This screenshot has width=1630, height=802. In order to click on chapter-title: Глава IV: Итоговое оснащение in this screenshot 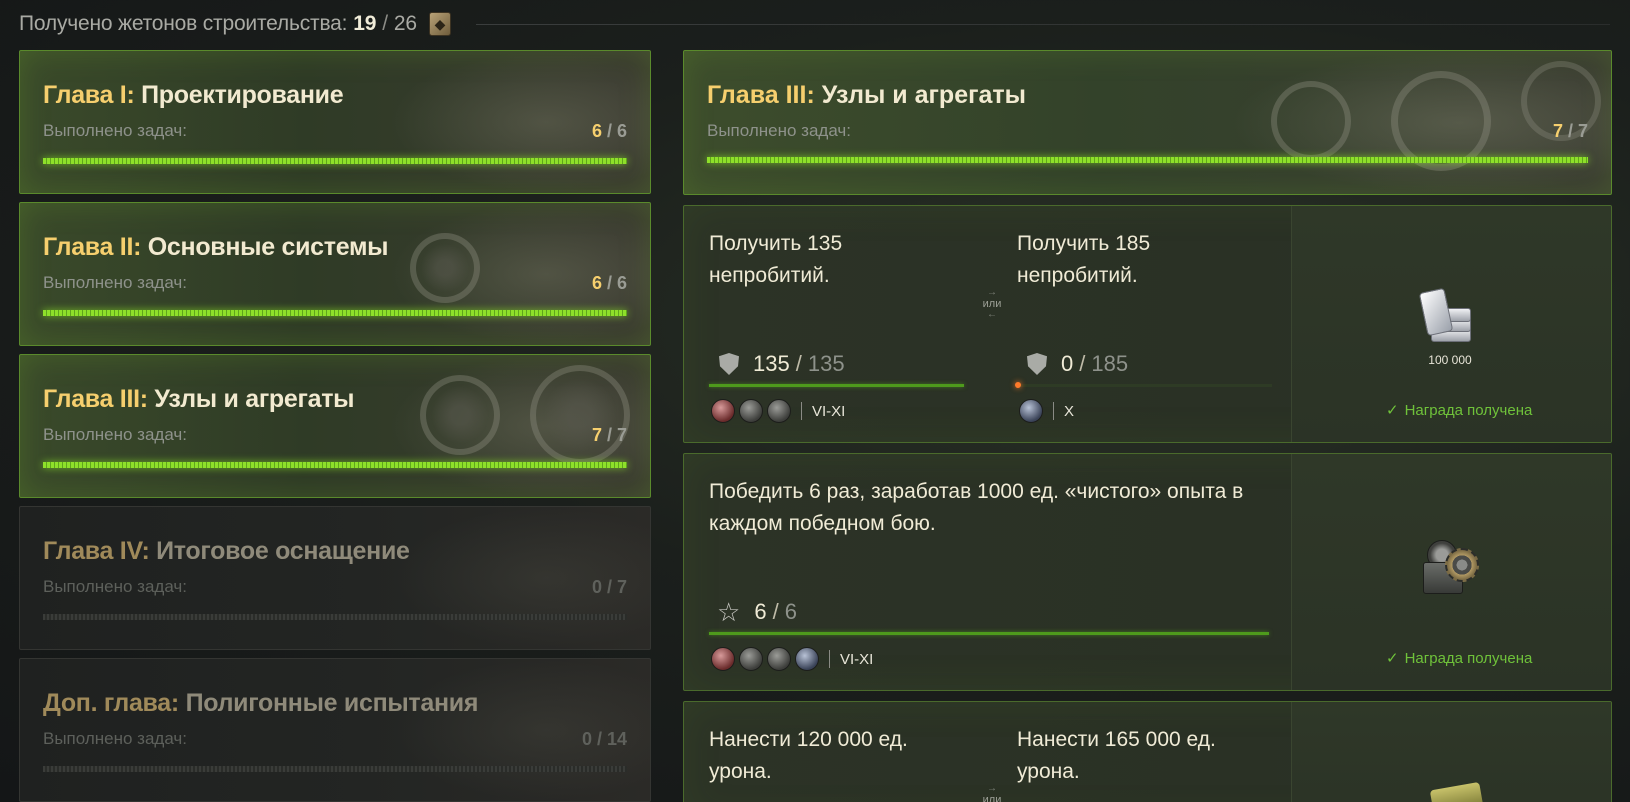, I will do `click(226, 551)`.